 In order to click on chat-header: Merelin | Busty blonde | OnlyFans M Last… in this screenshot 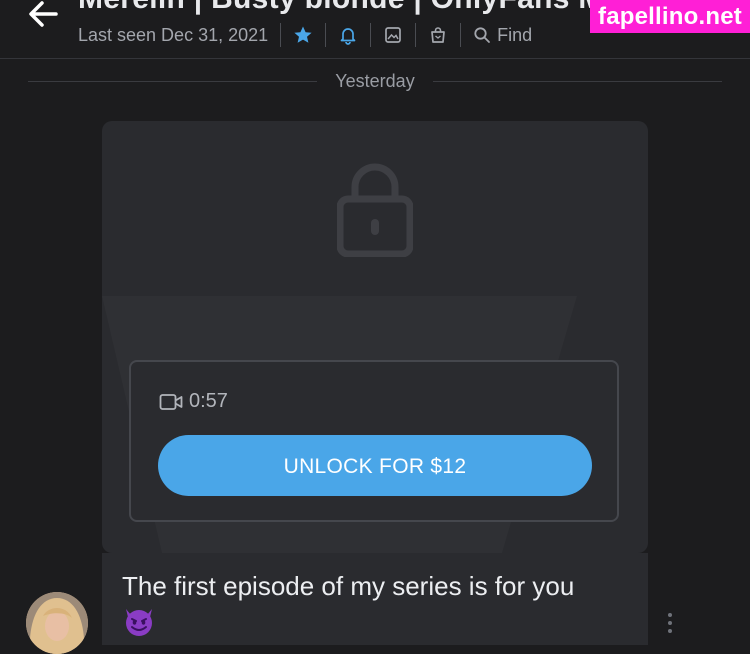, I will do `click(375, 29)`.